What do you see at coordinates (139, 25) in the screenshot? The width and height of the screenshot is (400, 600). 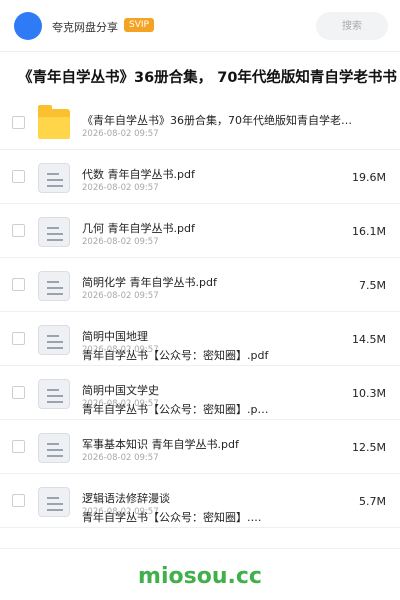 I see `svip-badge: SVIP` at bounding box center [139, 25].